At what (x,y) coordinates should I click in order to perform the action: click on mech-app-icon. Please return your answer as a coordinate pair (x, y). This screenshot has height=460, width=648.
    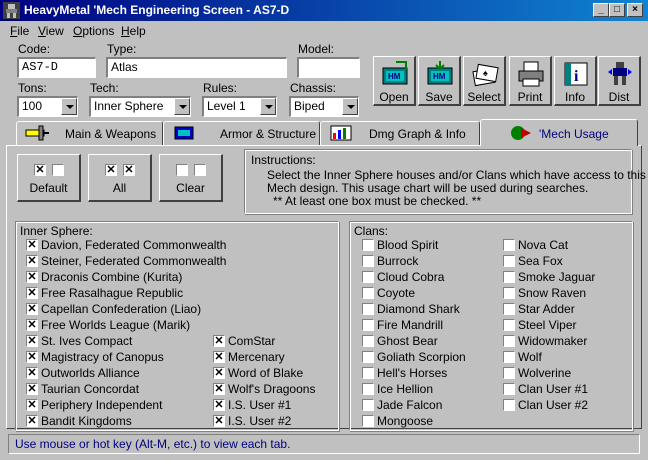
    Looking at the image, I should click on (11, 10).